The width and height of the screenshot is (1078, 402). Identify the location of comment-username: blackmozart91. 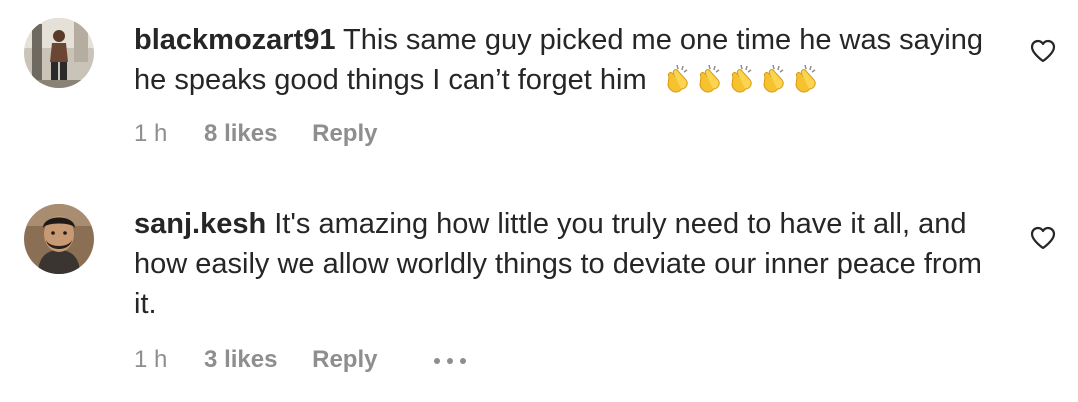
(235, 40).